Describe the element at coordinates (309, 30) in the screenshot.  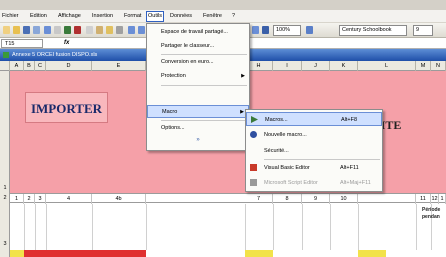
I see `help-icon` at that location.